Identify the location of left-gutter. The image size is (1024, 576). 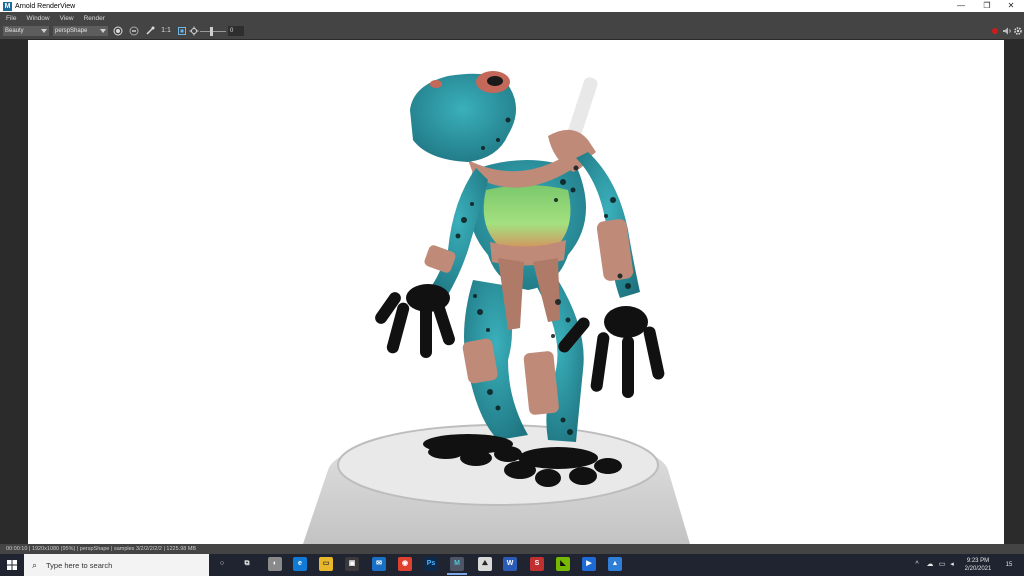
(14, 292).